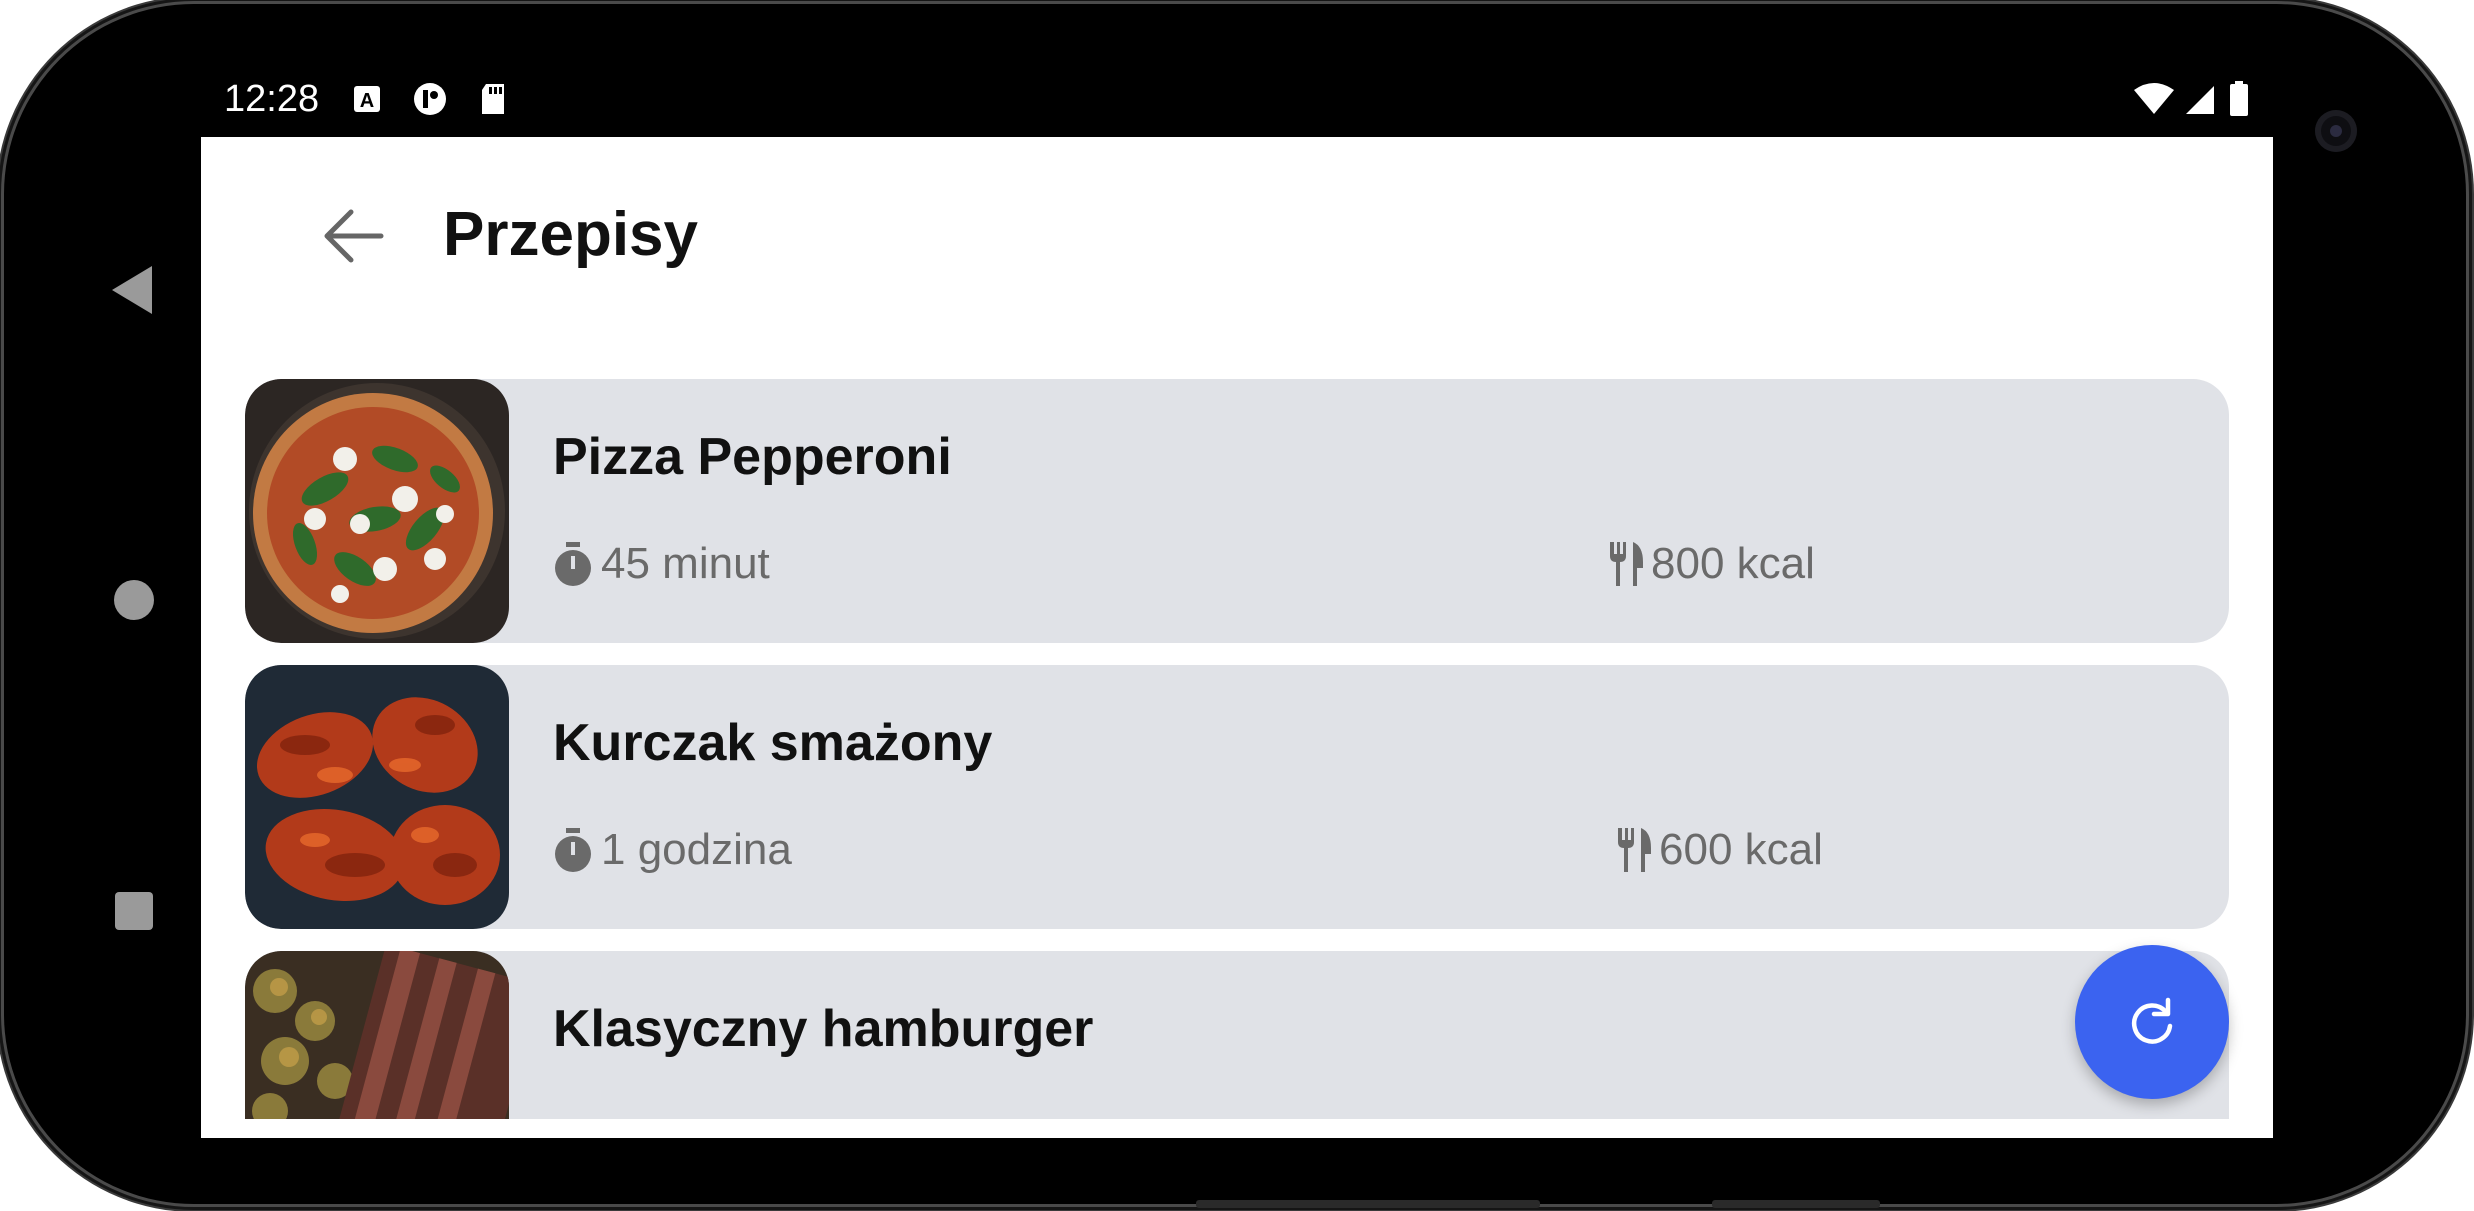 This screenshot has height=1211, width=2474. What do you see at coordinates (354, 236) in the screenshot?
I see `arrow-back-icon` at bounding box center [354, 236].